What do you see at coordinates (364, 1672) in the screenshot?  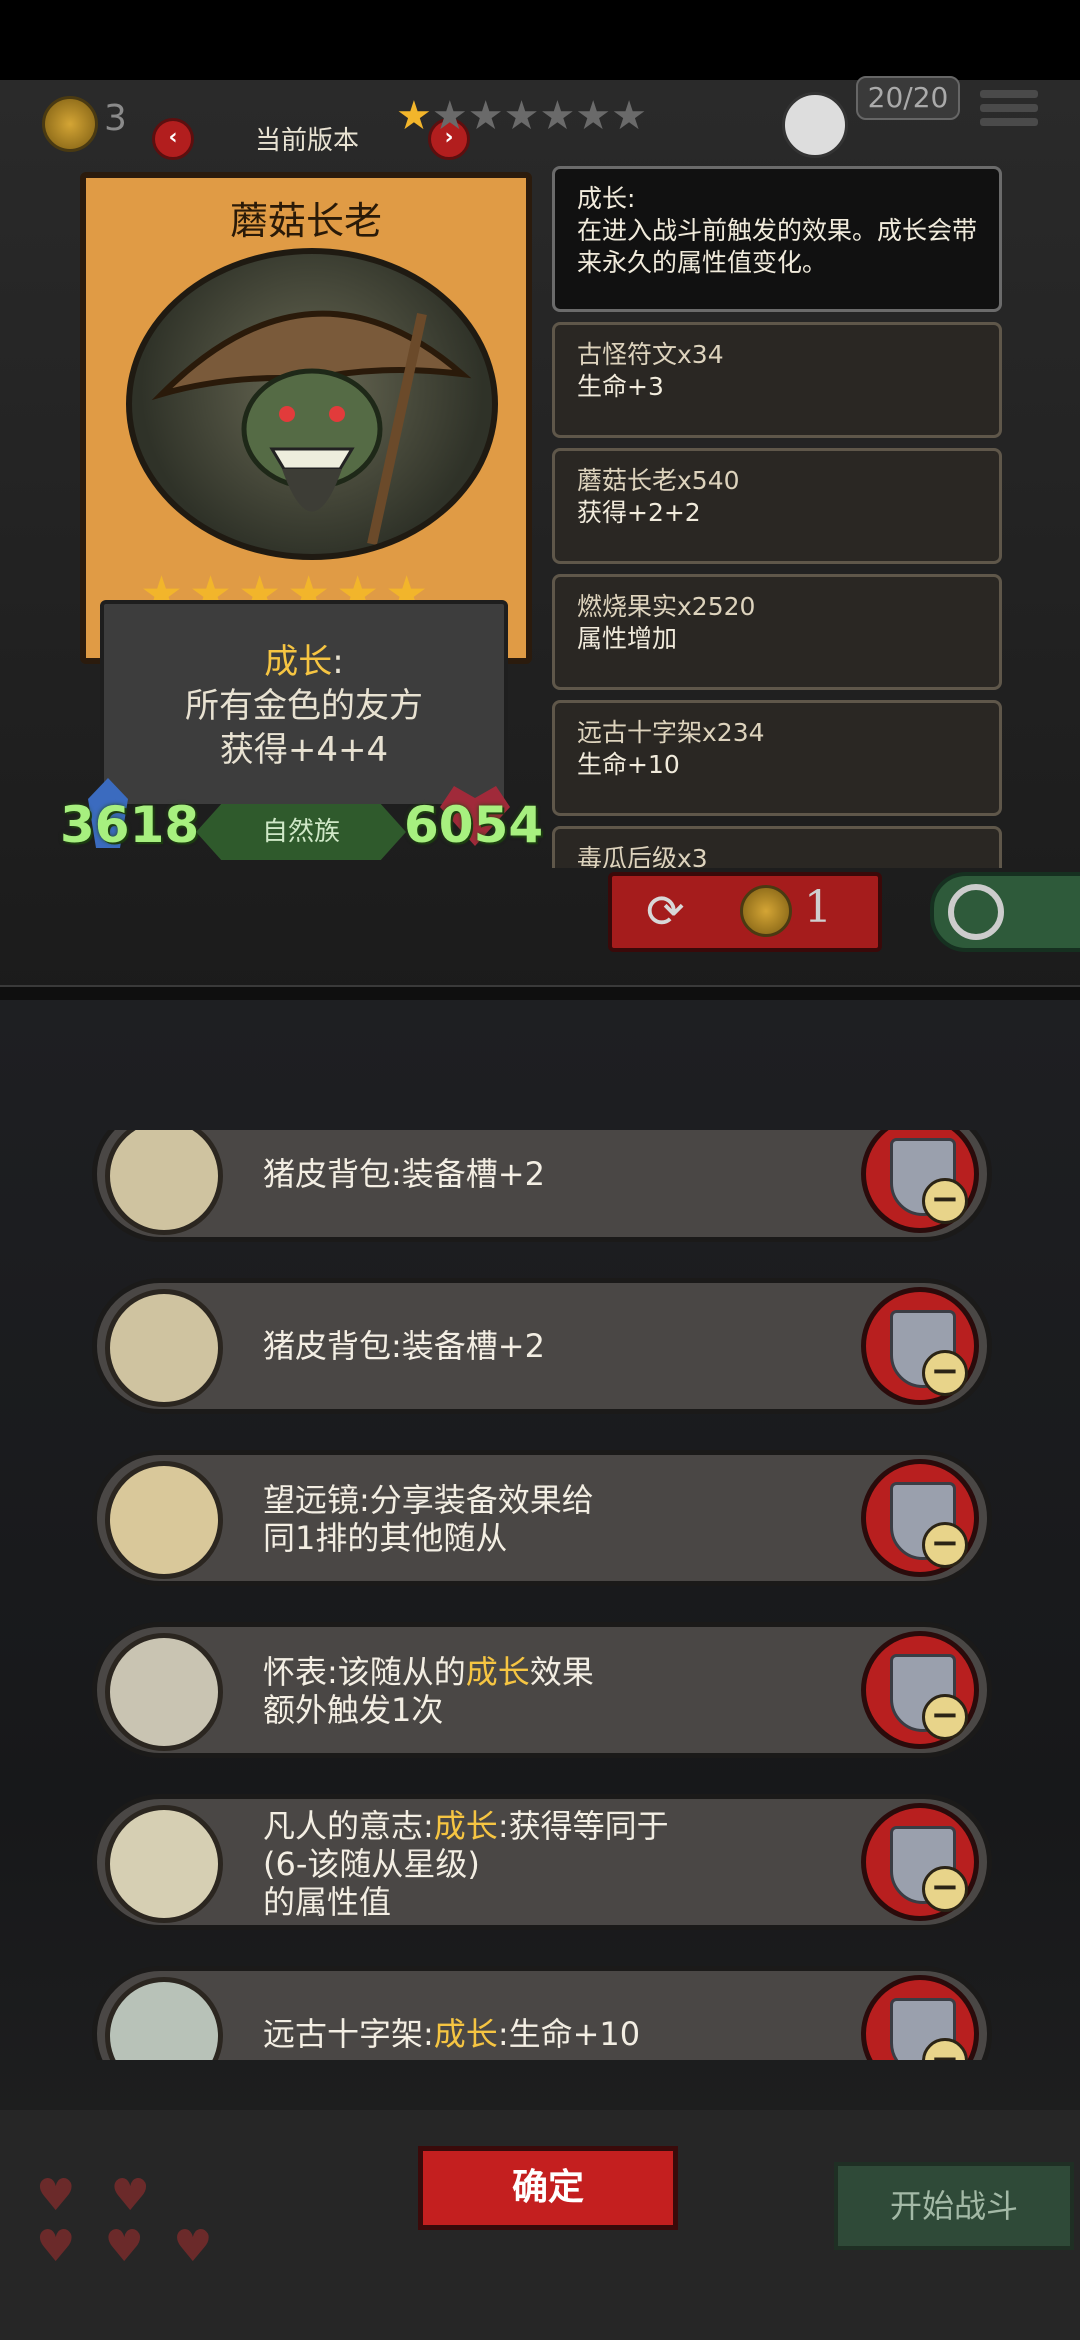 I see `equipment-text-pre: 怀表:该随从的` at bounding box center [364, 1672].